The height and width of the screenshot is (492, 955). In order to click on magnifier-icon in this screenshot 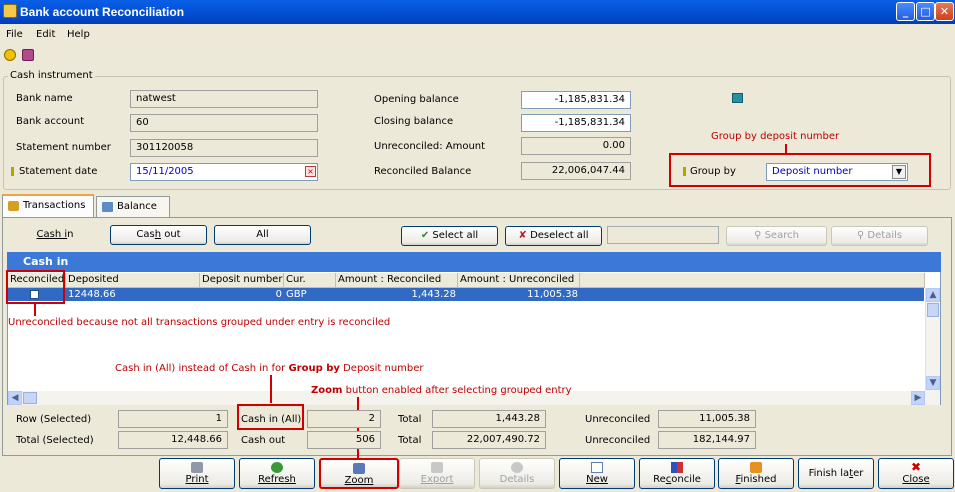, I will do `click(517, 467)`.